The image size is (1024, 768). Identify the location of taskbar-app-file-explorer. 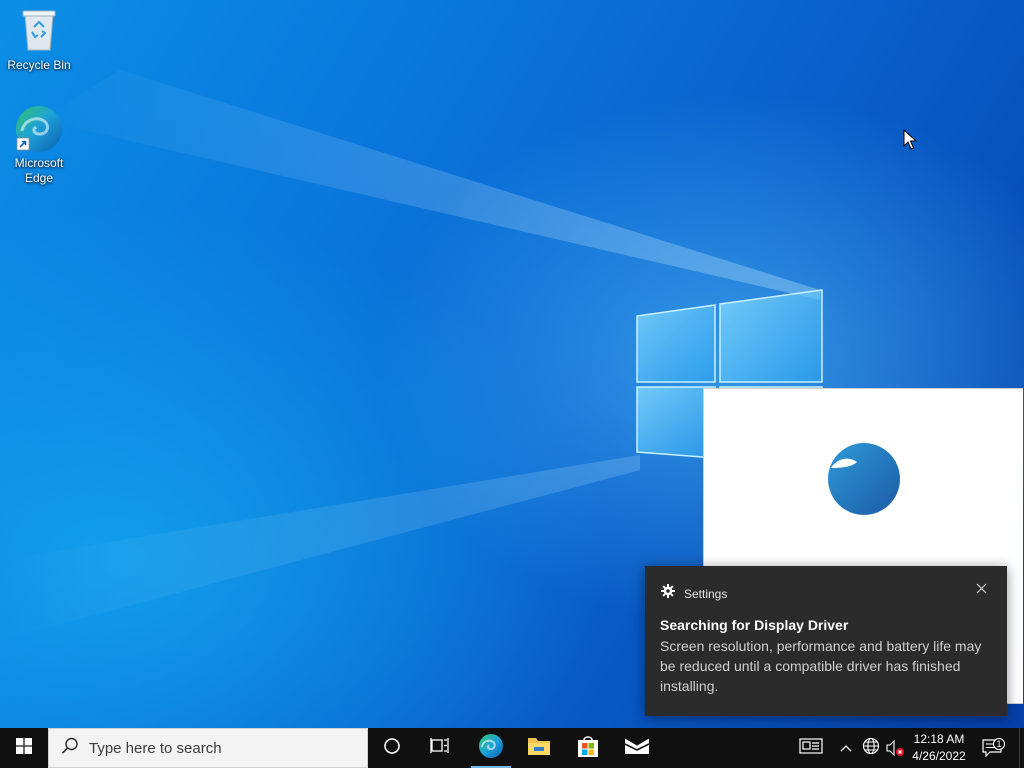
(539, 748).